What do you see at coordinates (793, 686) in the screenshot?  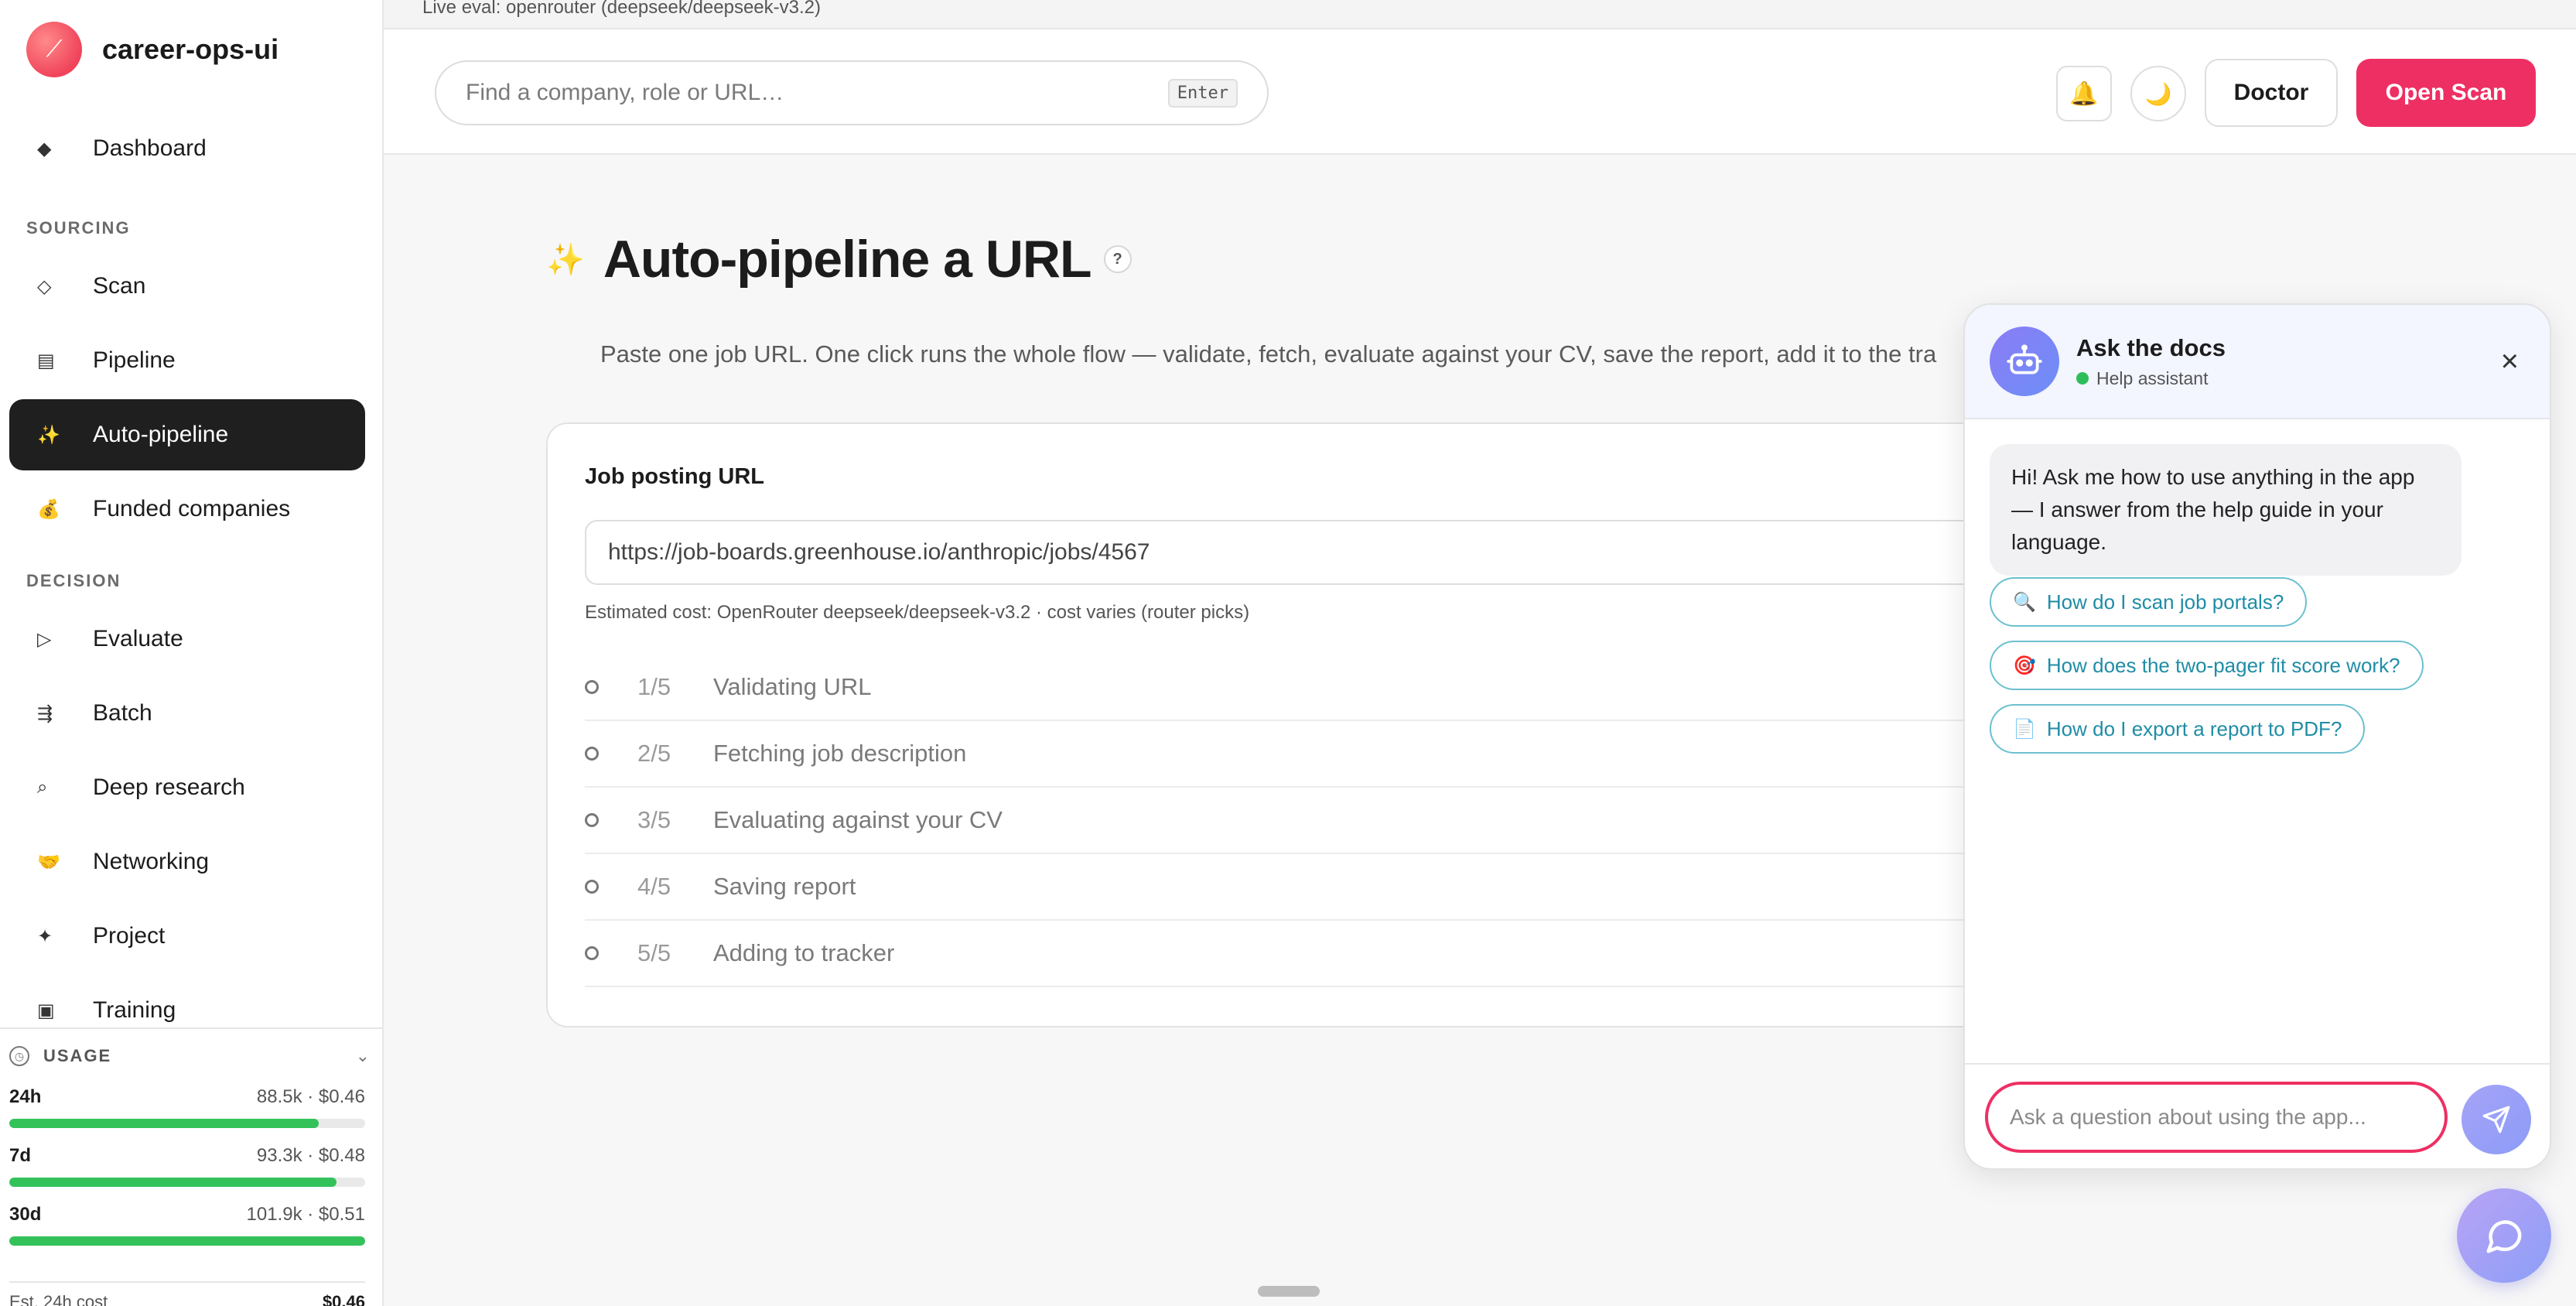 I see `step-label: Validating URL` at bounding box center [793, 686].